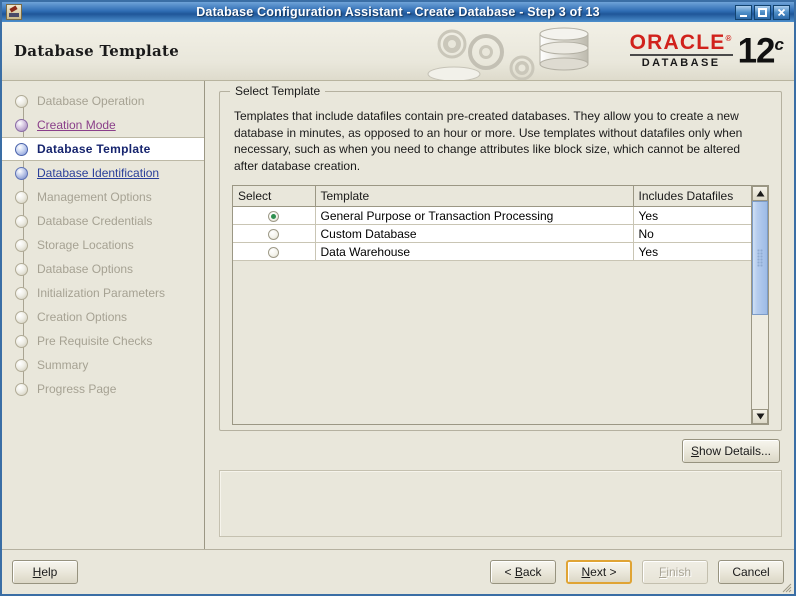  I want to click on maximize-icon, so click(762, 12).